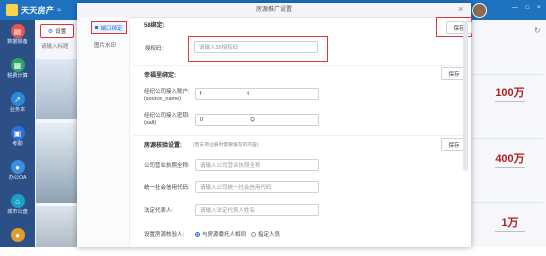 The width and height of the screenshot is (546, 256). I want to click on settings-button: ⚙ 设置, so click(57, 31).